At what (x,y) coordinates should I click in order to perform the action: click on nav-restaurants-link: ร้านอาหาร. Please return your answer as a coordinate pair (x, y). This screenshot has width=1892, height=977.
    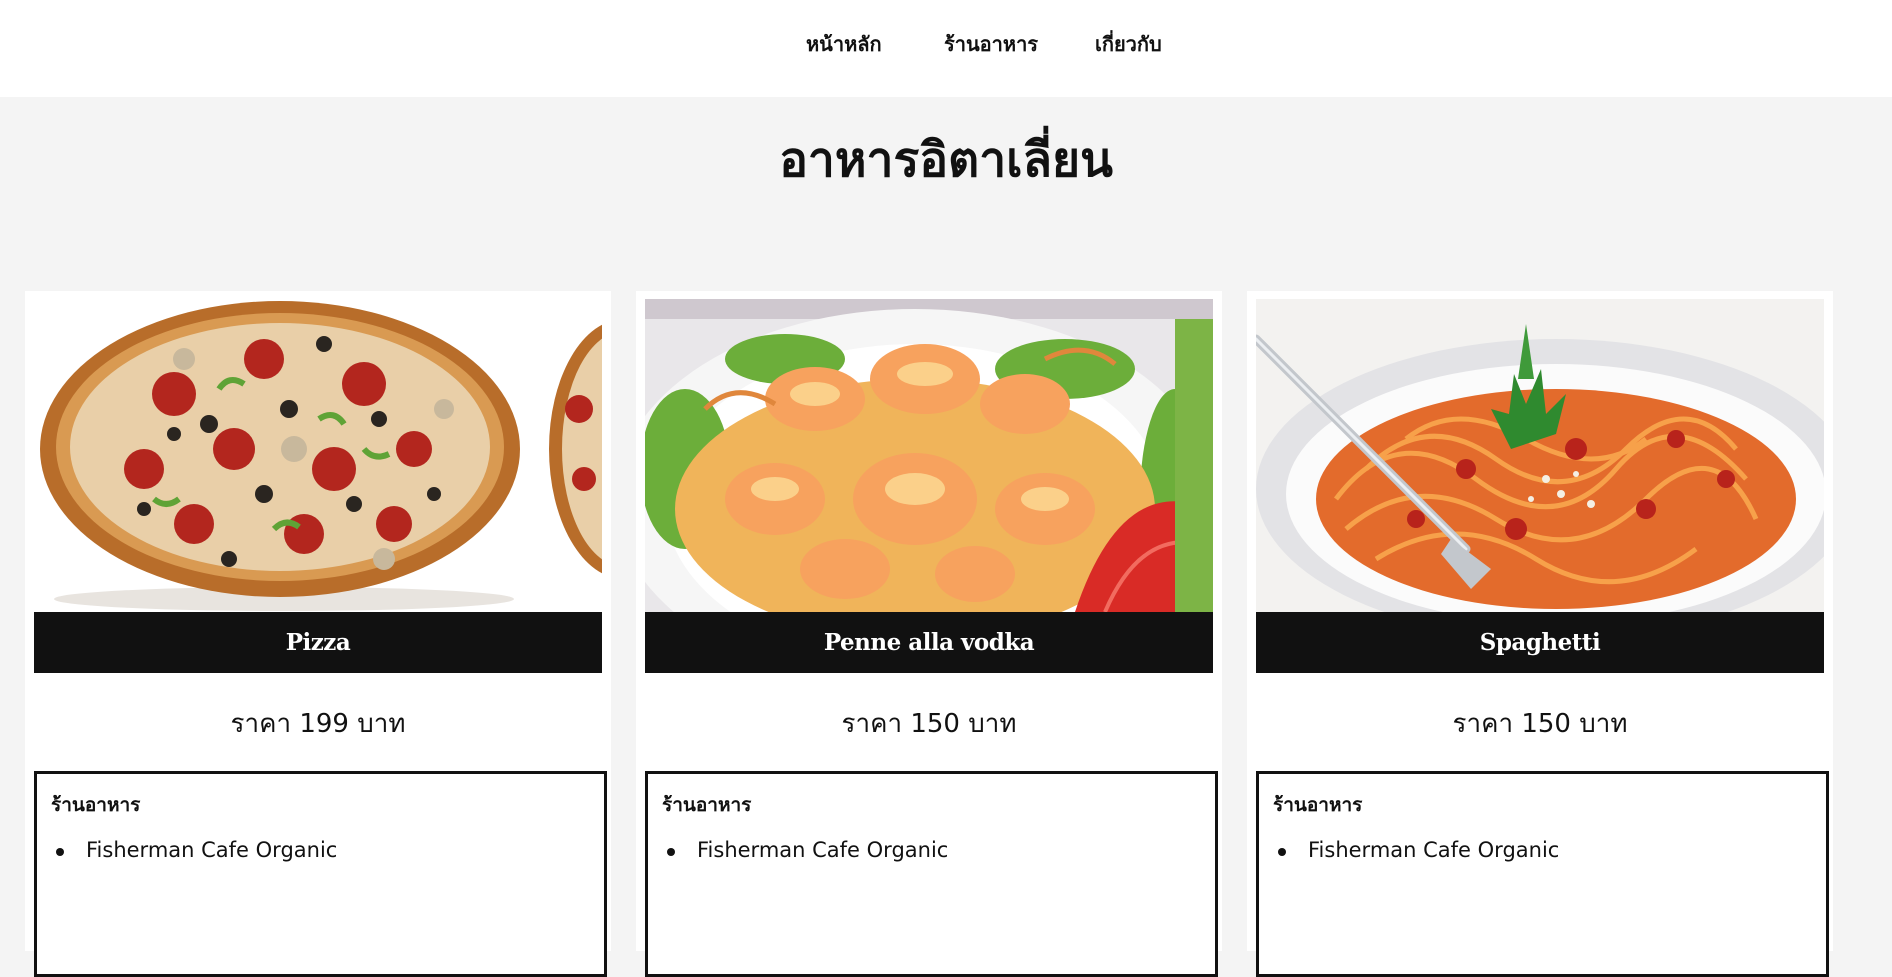
    Looking at the image, I should click on (991, 44).